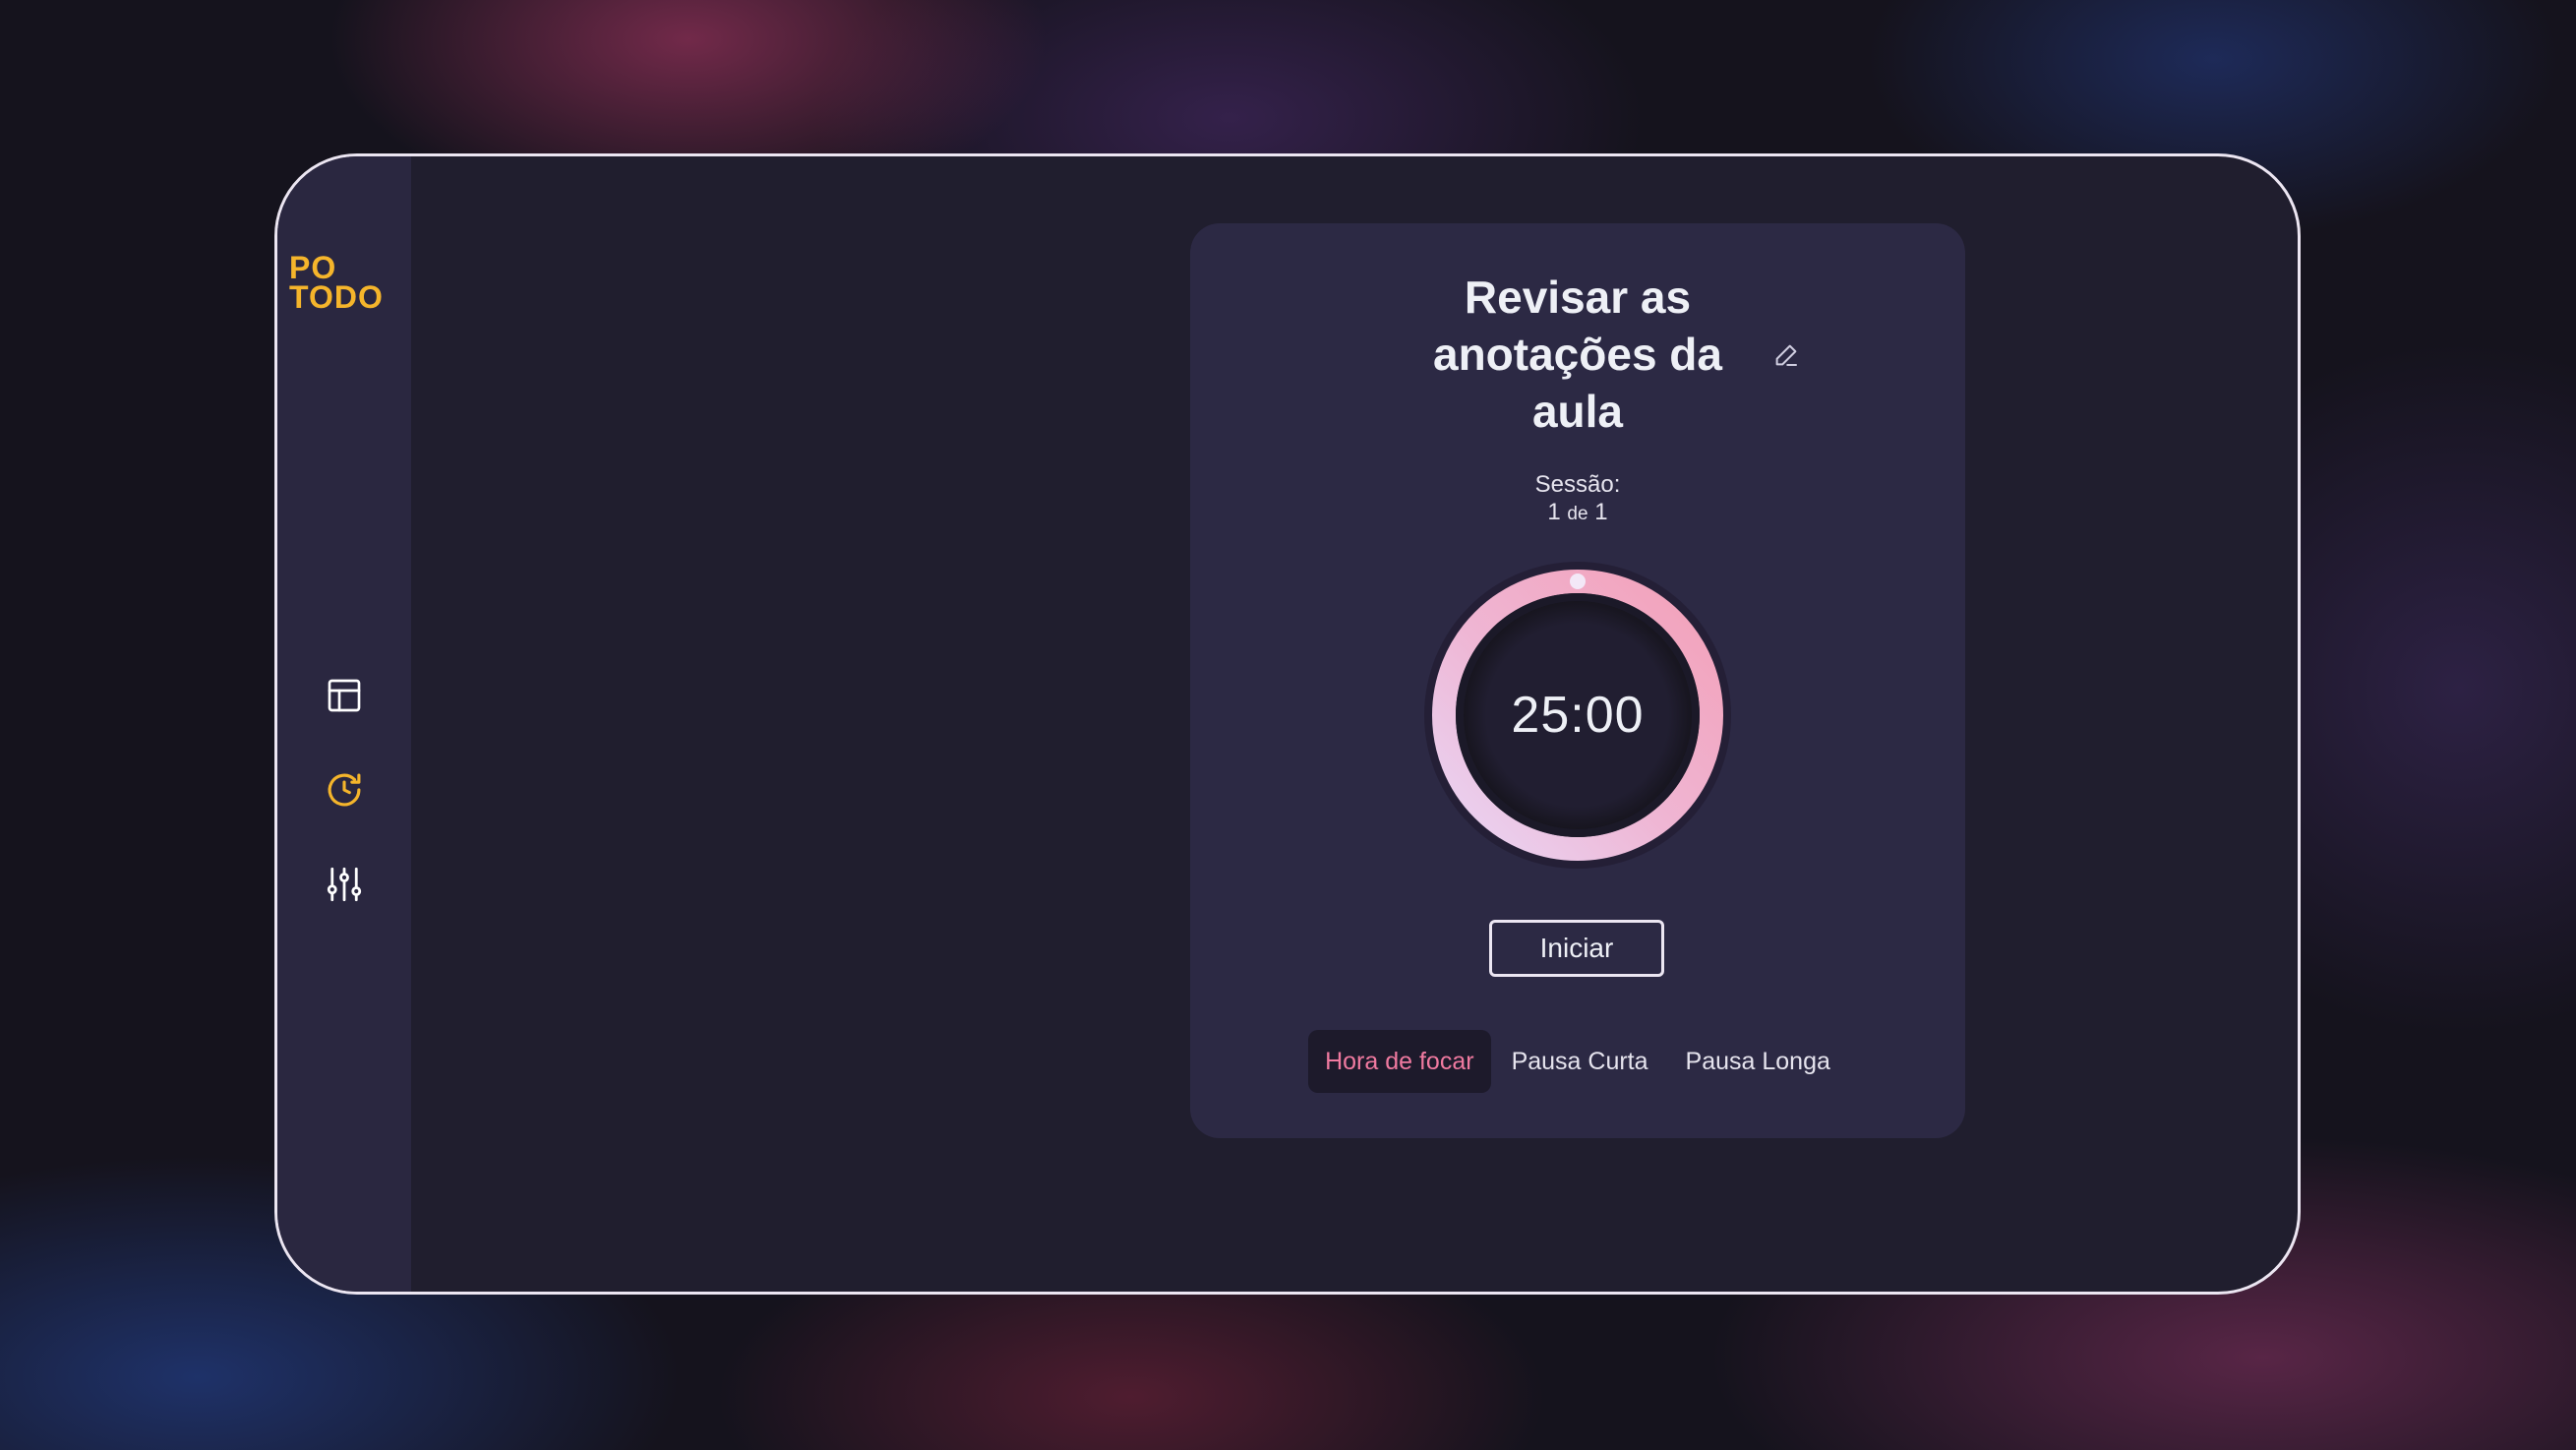  I want to click on layout-icon, so click(345, 695).